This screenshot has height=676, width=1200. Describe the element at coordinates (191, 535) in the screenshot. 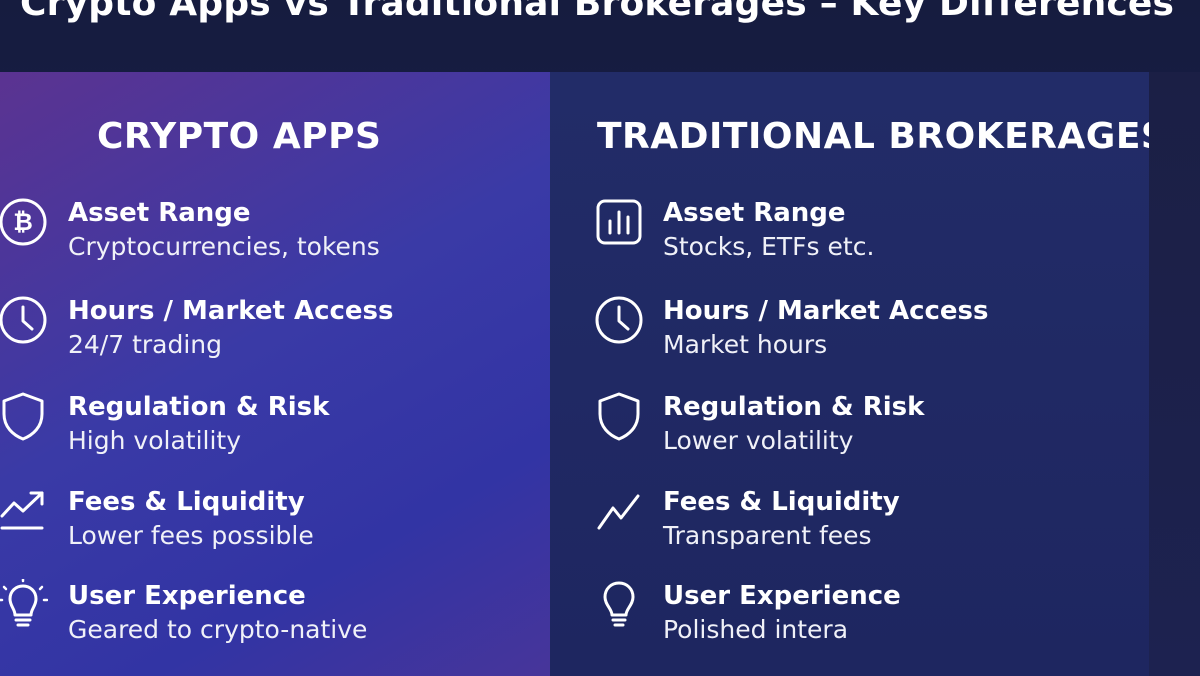

I see `row-value: Lower fees possible` at that location.